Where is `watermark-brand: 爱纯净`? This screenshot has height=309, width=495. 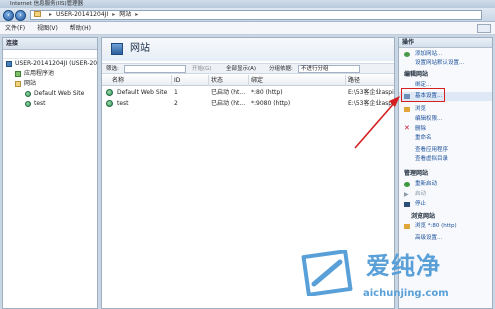
watermark-brand: 爱纯净 is located at coordinates (403, 266).